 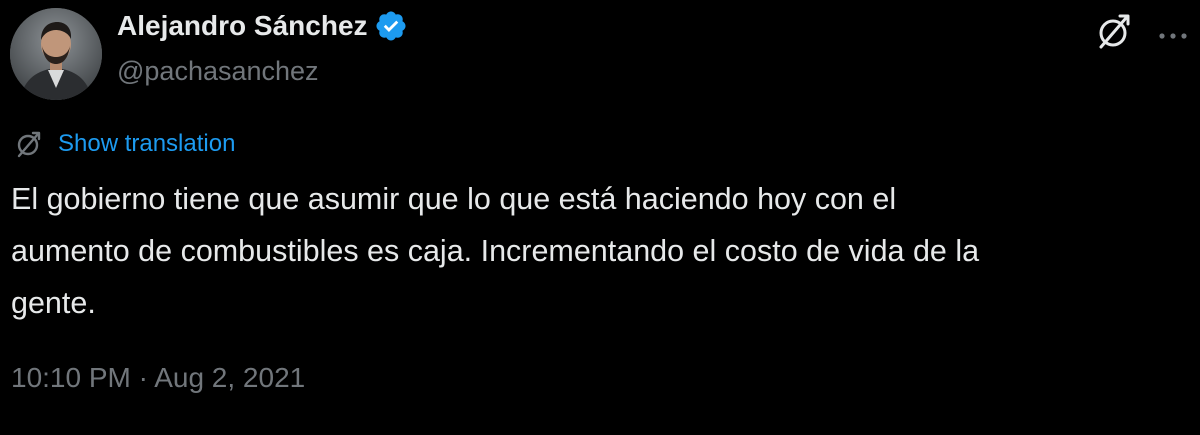 What do you see at coordinates (1173, 33) in the screenshot?
I see `more-options-icon` at bounding box center [1173, 33].